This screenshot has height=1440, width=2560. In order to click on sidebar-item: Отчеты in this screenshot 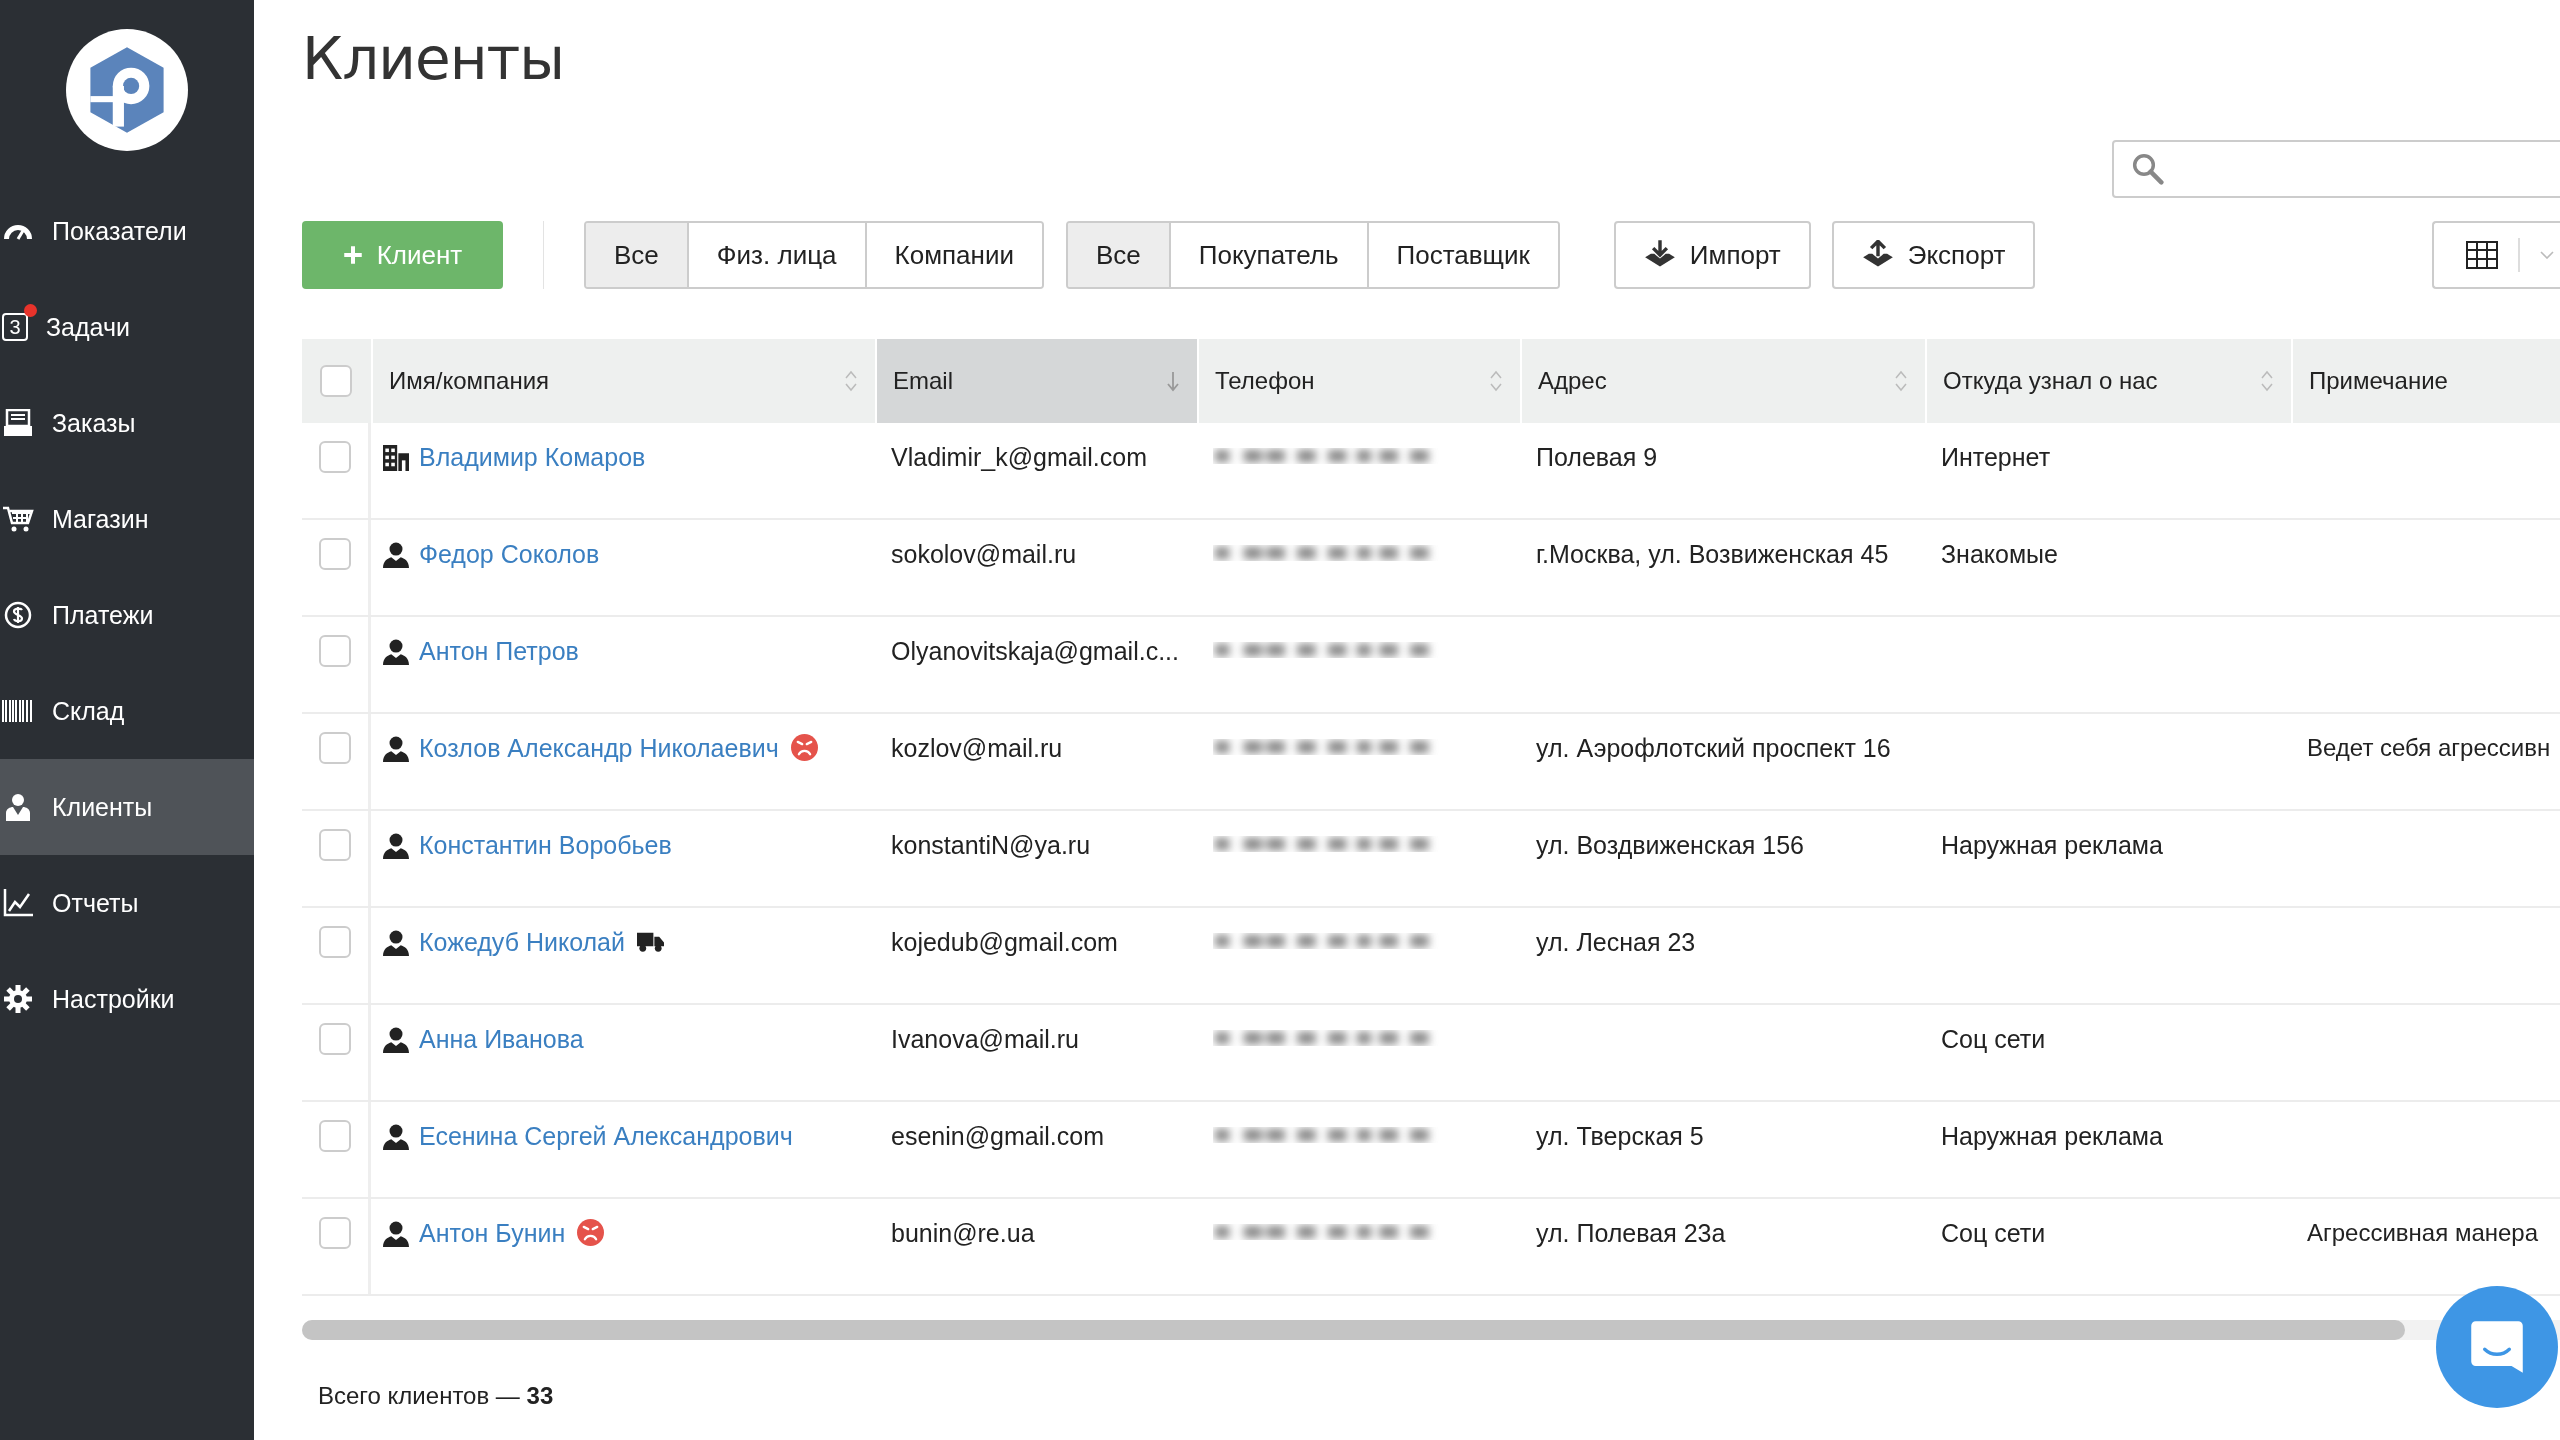, I will do `click(127, 903)`.